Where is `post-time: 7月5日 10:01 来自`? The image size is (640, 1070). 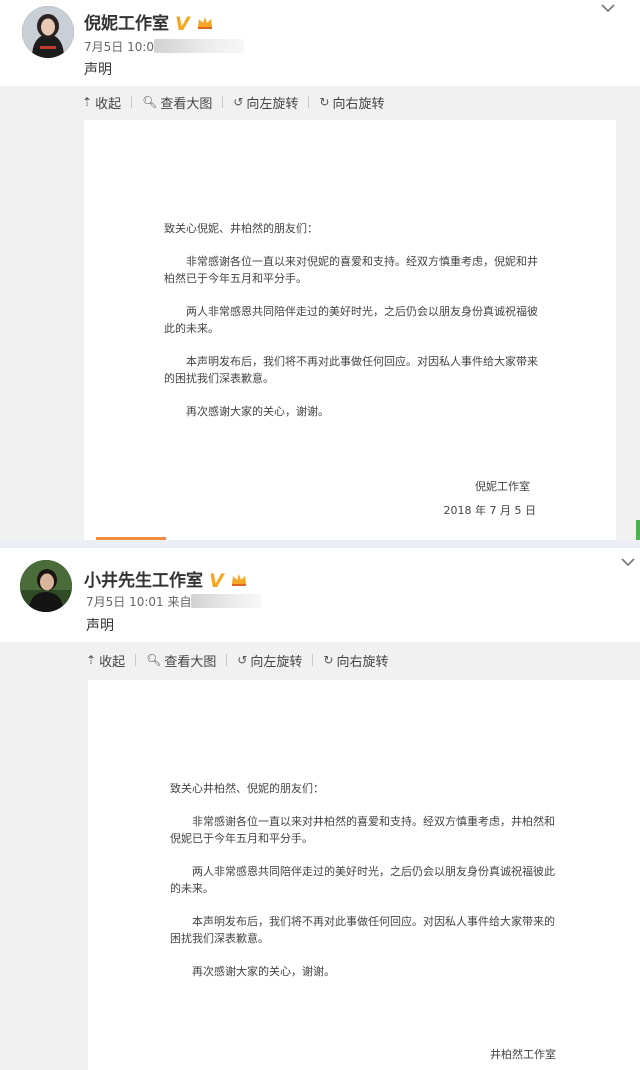 post-time: 7月5日 10:01 来自 is located at coordinates (174, 601).